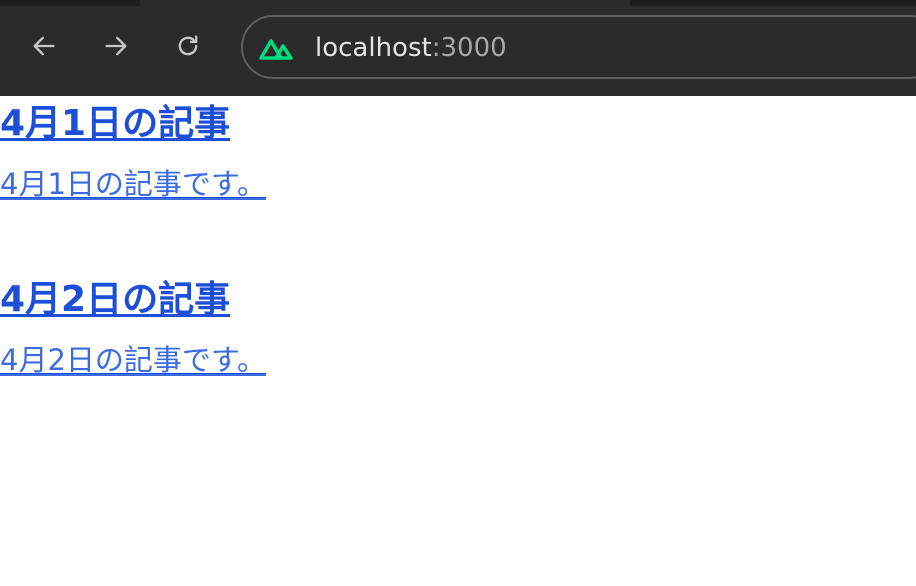 Image resolution: width=916 pixels, height=586 pixels. Describe the element at coordinates (133, 360) in the screenshot. I see `article-body: 4月2日の記事です。` at that location.